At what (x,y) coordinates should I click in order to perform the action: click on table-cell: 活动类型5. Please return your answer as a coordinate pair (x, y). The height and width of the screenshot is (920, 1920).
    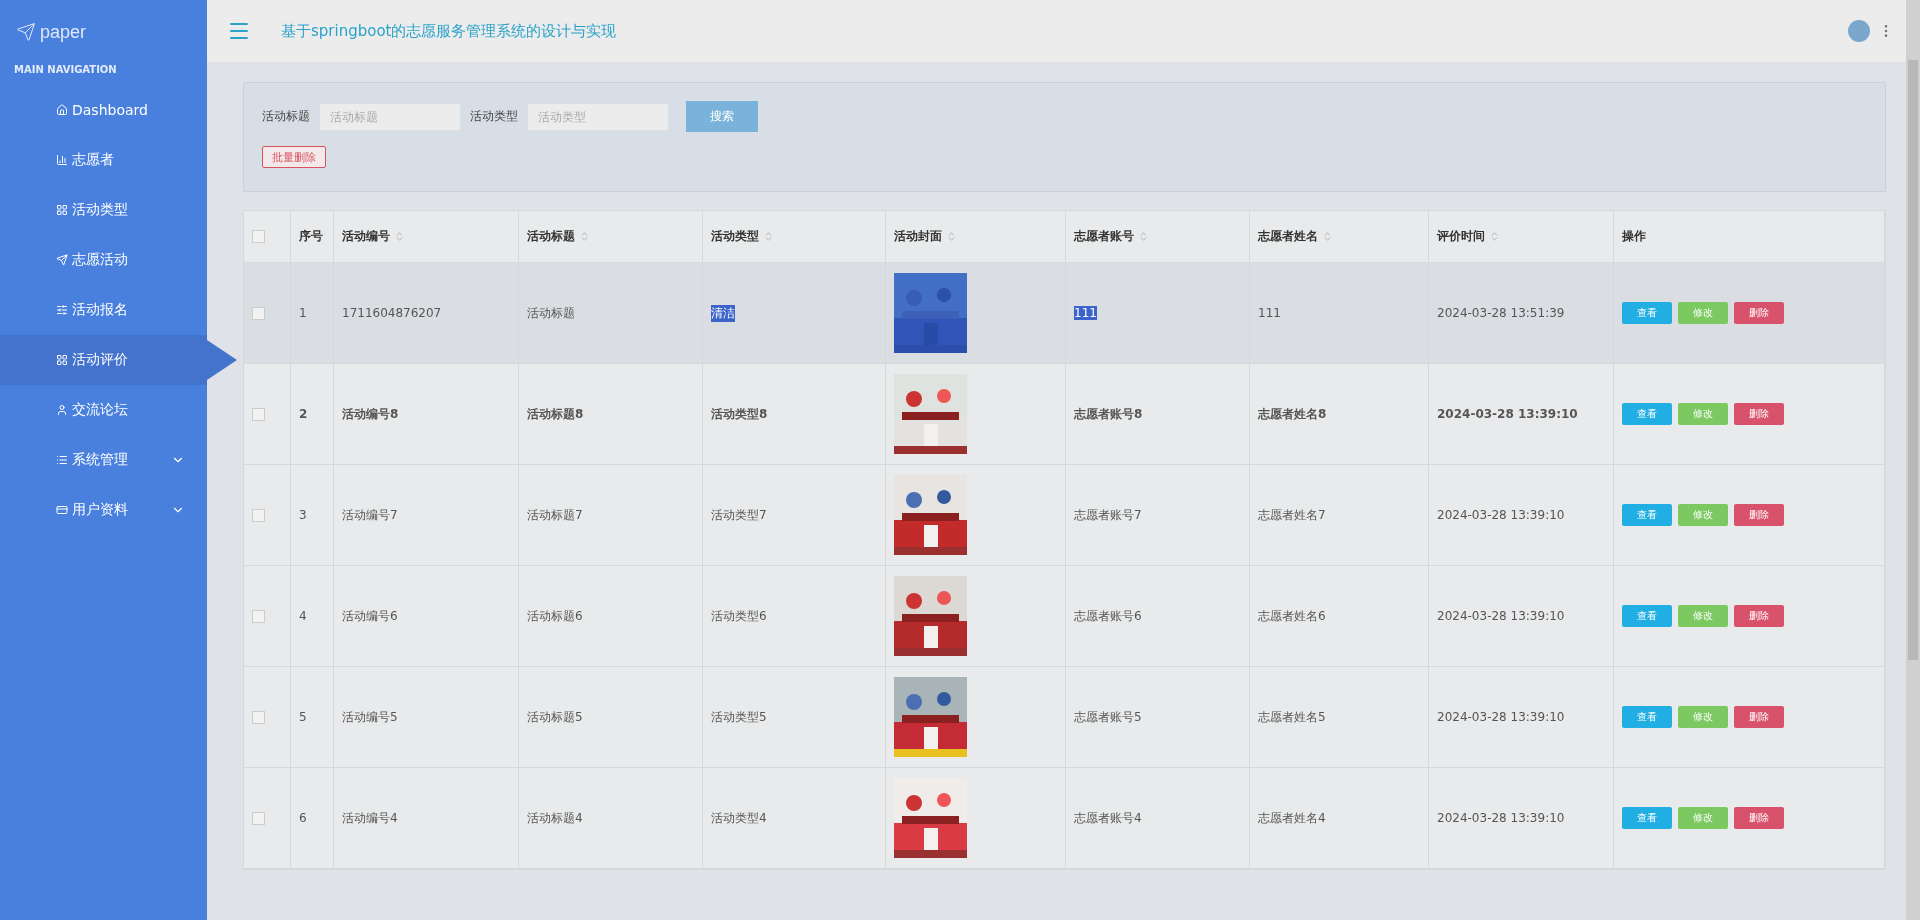
    Looking at the image, I should click on (739, 717).